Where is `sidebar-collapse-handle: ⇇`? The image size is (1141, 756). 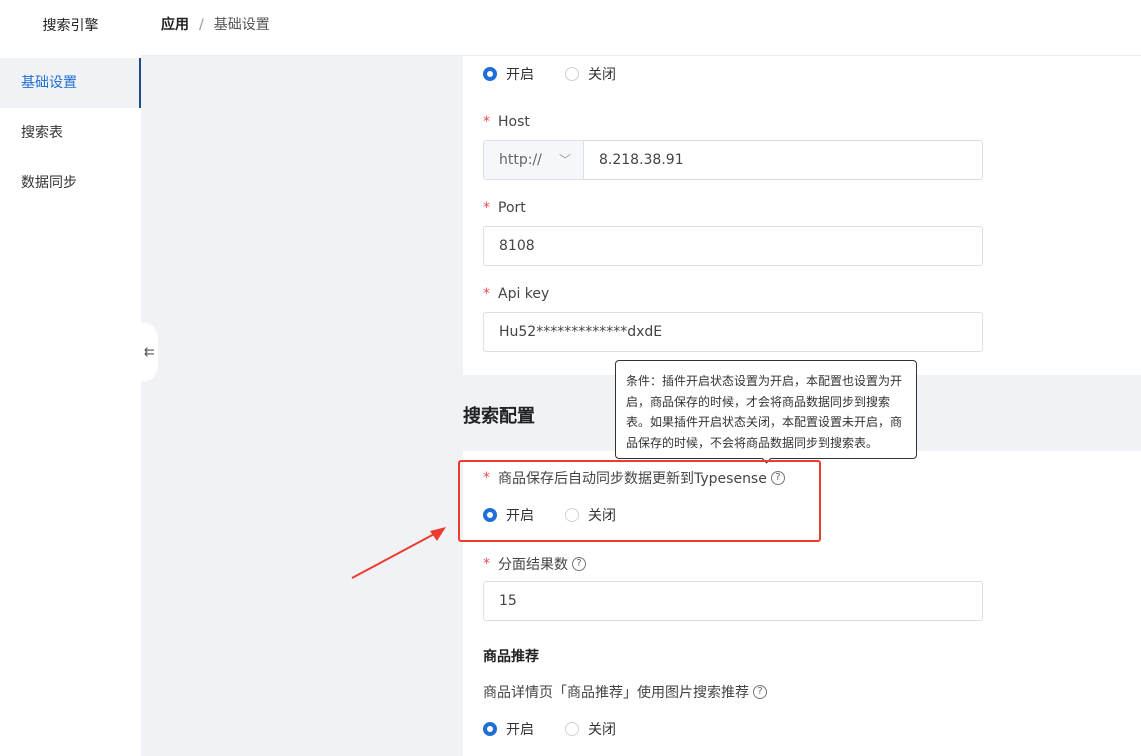
sidebar-collapse-handle: ⇇ is located at coordinates (149, 352).